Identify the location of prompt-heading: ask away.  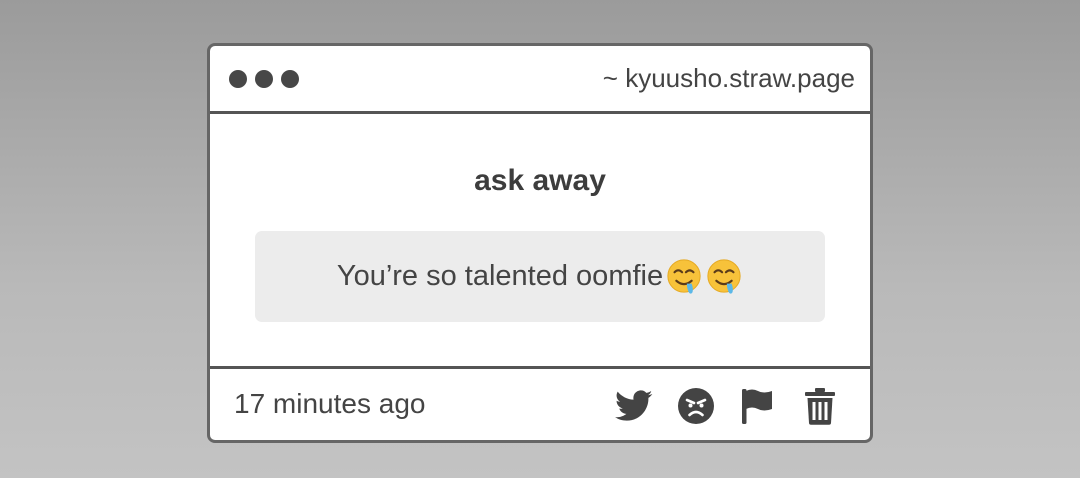
(540, 180).